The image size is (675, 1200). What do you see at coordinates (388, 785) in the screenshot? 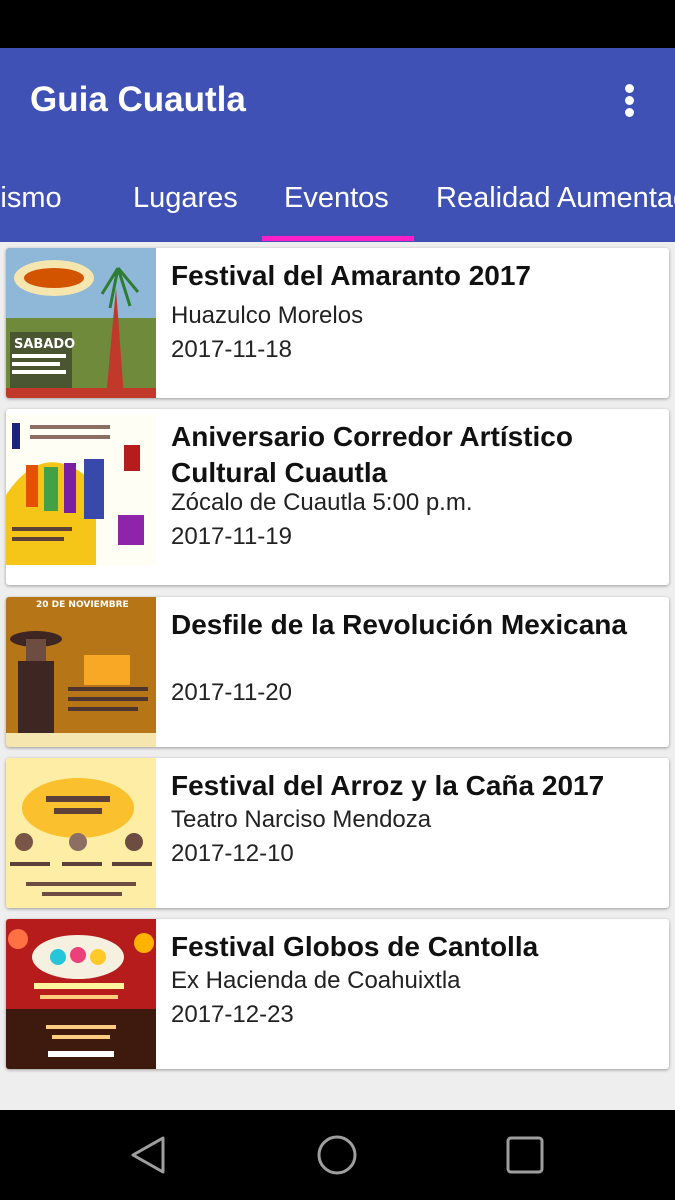
I see `event-title: Festival del Arroz y la Caña 2017` at bounding box center [388, 785].